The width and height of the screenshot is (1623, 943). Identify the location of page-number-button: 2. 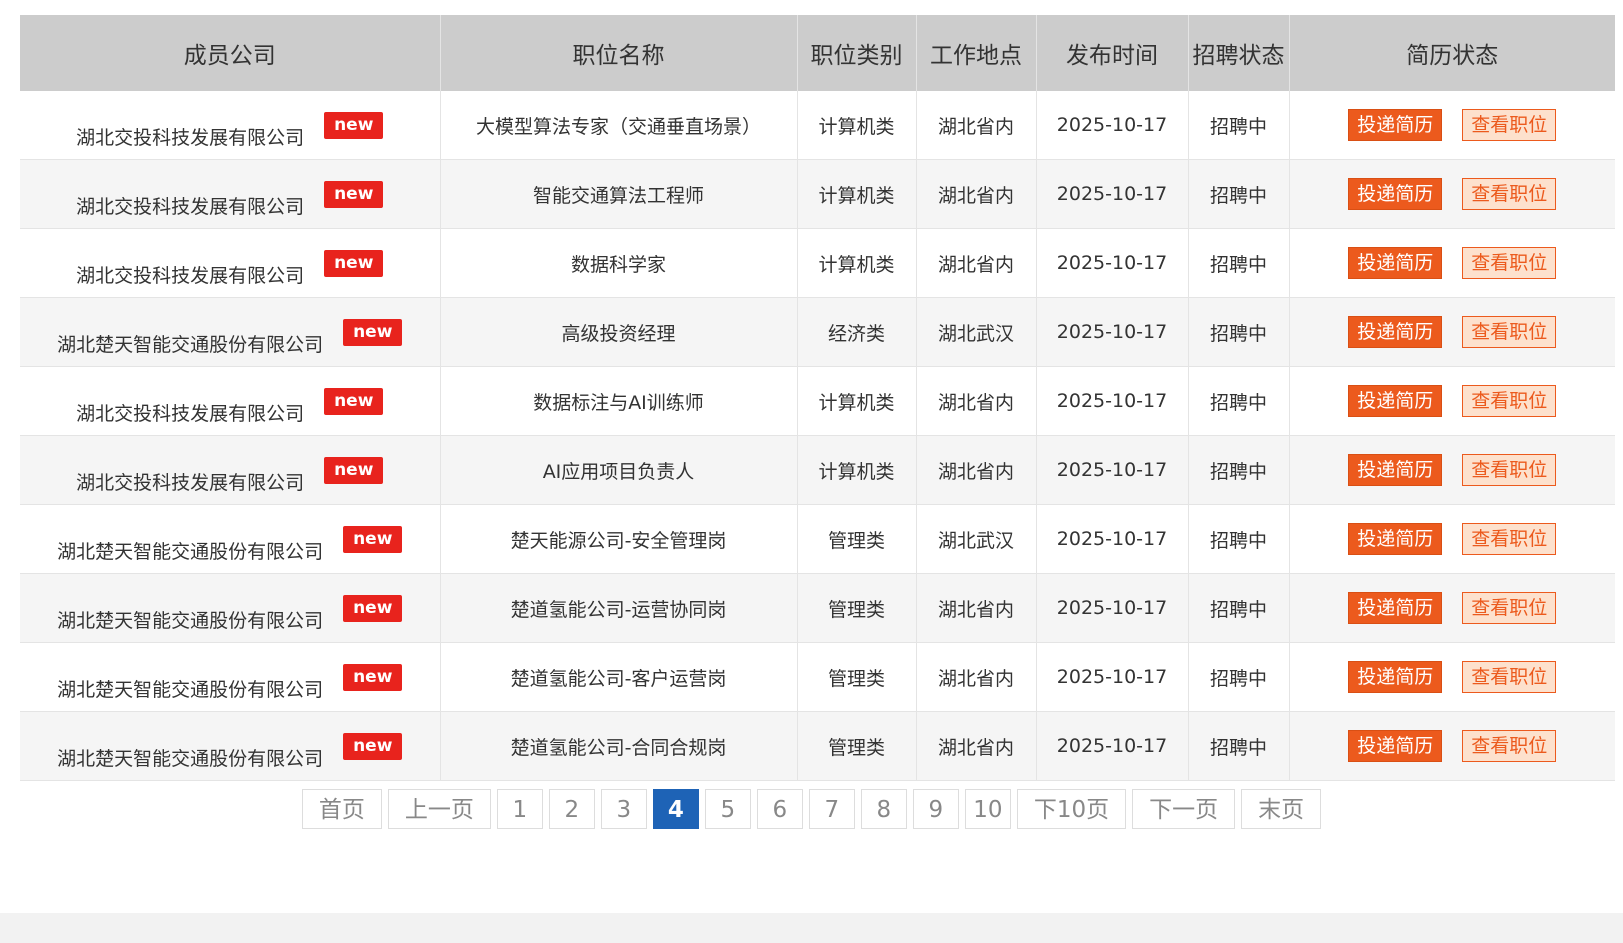
(571, 809).